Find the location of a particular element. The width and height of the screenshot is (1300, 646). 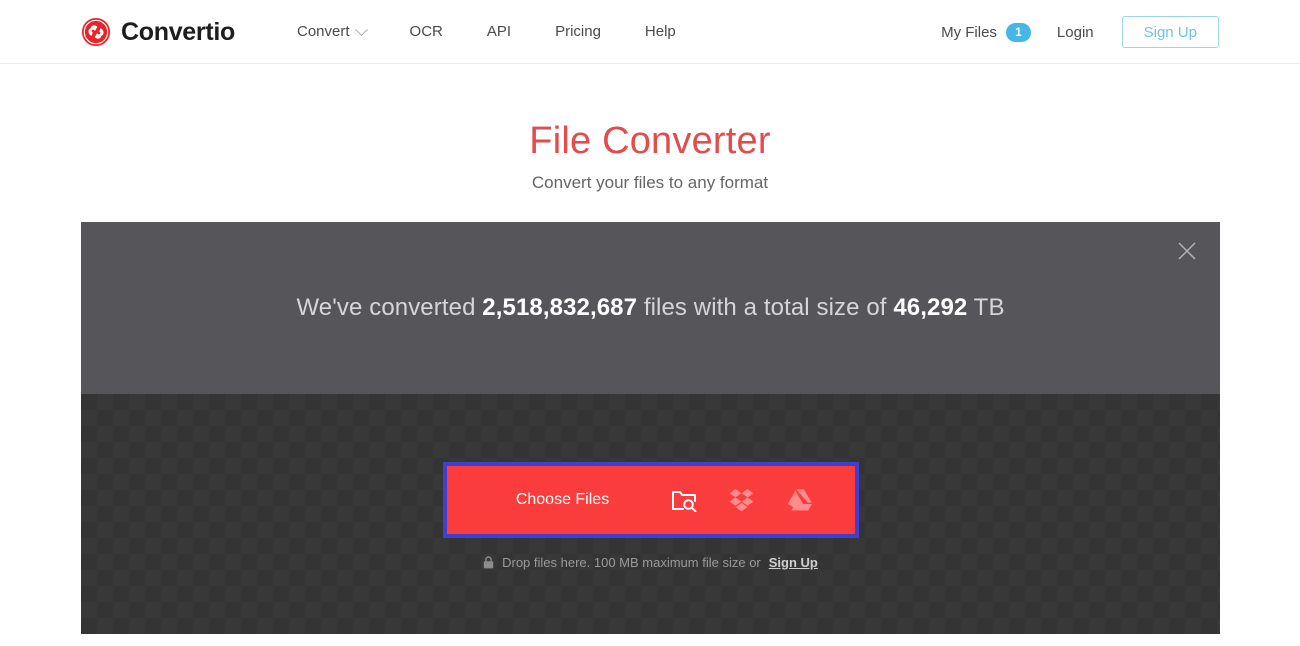

nav-item-help: Help is located at coordinates (660, 32).